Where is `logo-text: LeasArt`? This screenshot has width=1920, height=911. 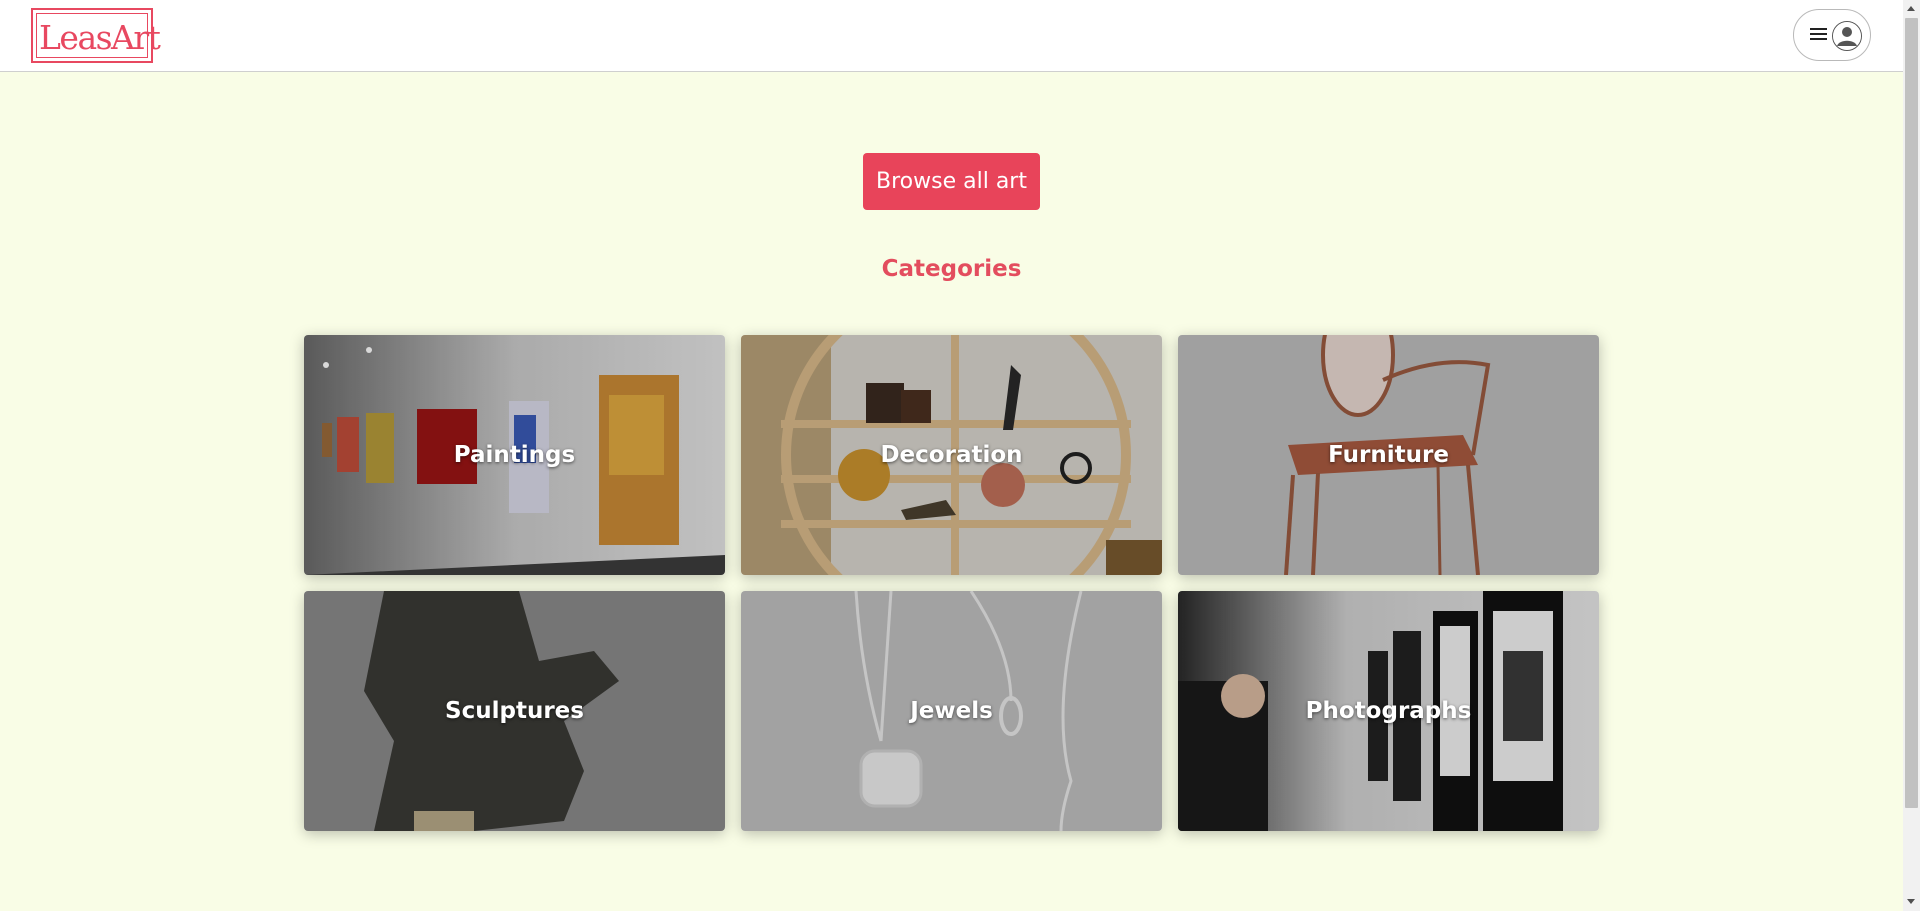 logo-text: LeasArt is located at coordinates (100, 37).